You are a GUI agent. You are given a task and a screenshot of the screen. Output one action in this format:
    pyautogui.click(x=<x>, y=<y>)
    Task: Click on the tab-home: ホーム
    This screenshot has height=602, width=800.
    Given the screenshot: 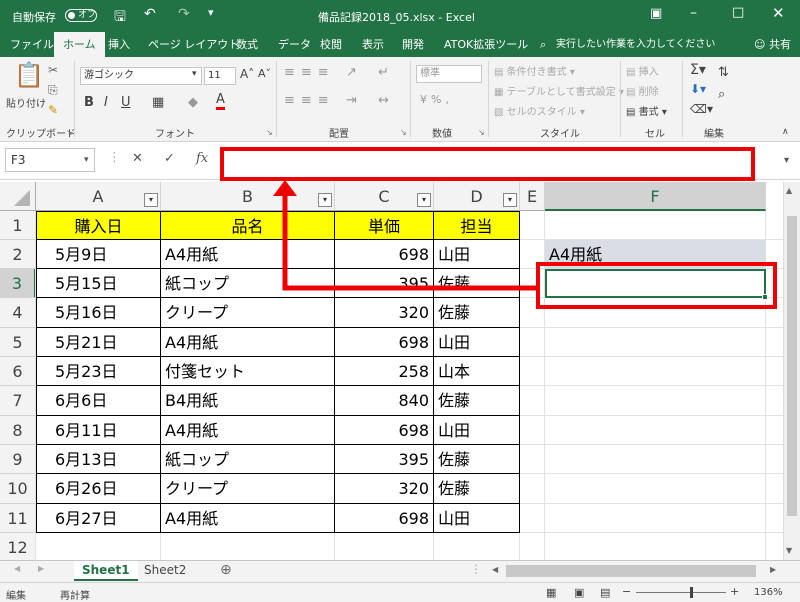 What is the action you would take?
    pyautogui.click(x=79, y=44)
    